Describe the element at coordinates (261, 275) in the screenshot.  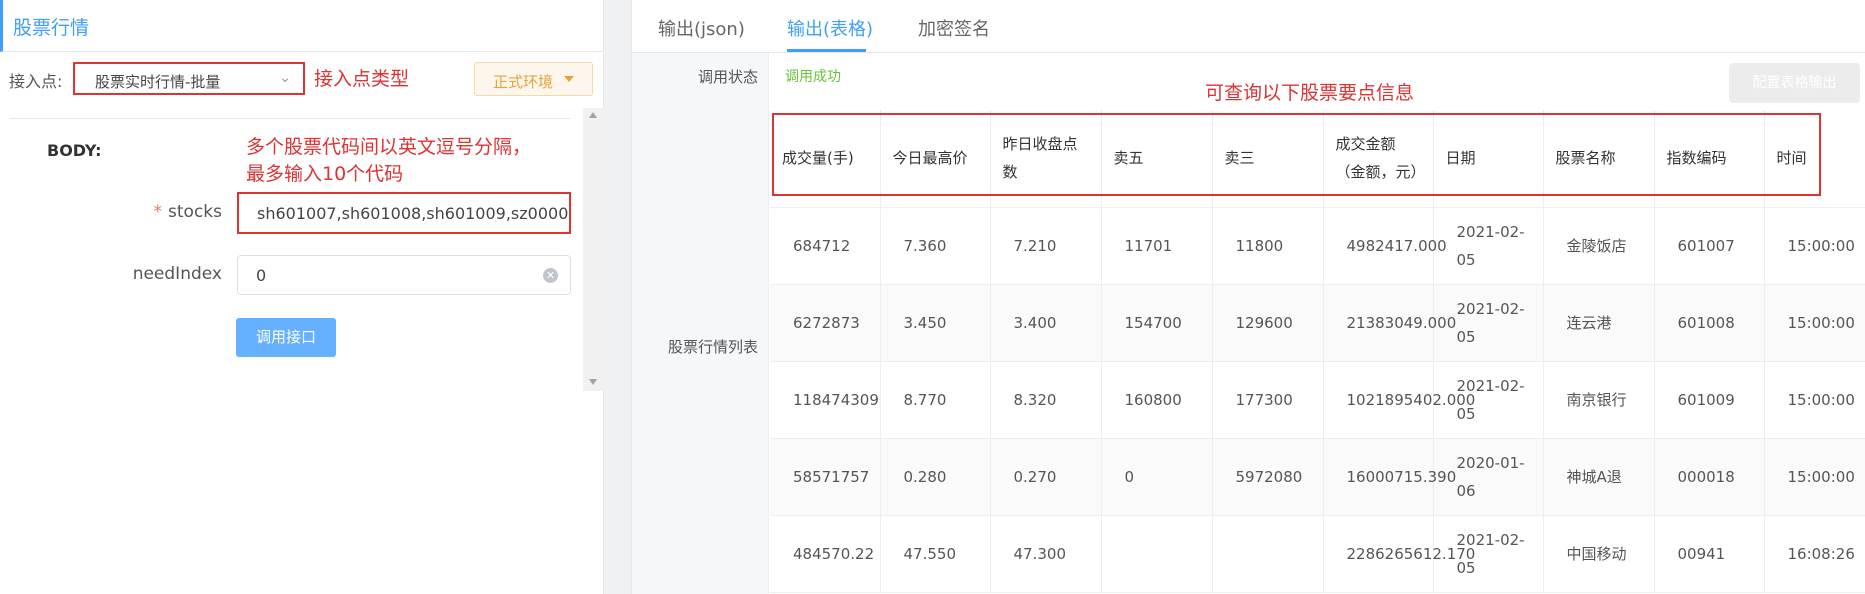
I see `needIndex-input-value: 0` at that location.